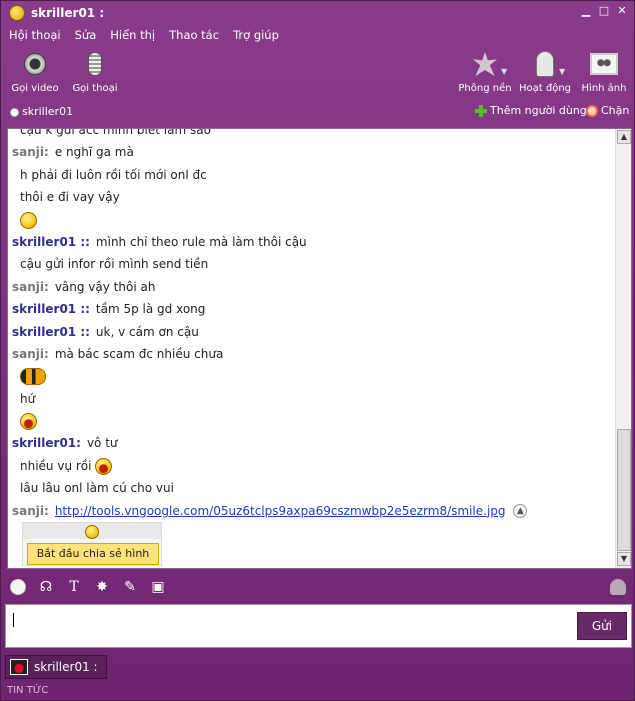  Describe the element at coordinates (312, 354) in the screenshot. I see `message-line: sanji: mà bác scam đc nhiều chưa` at that location.